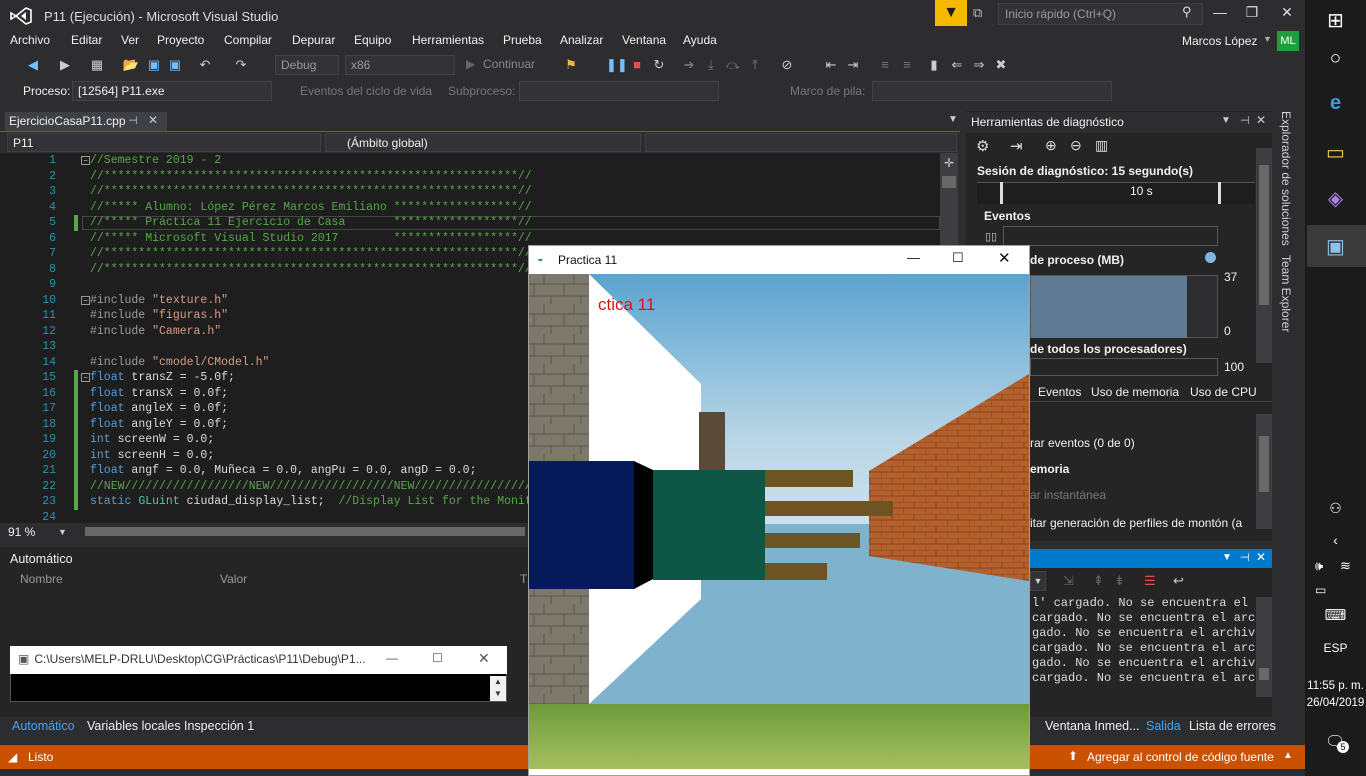  What do you see at coordinates (1335, 246) in the screenshot?
I see `opengl-app-icon: ▣` at bounding box center [1335, 246].